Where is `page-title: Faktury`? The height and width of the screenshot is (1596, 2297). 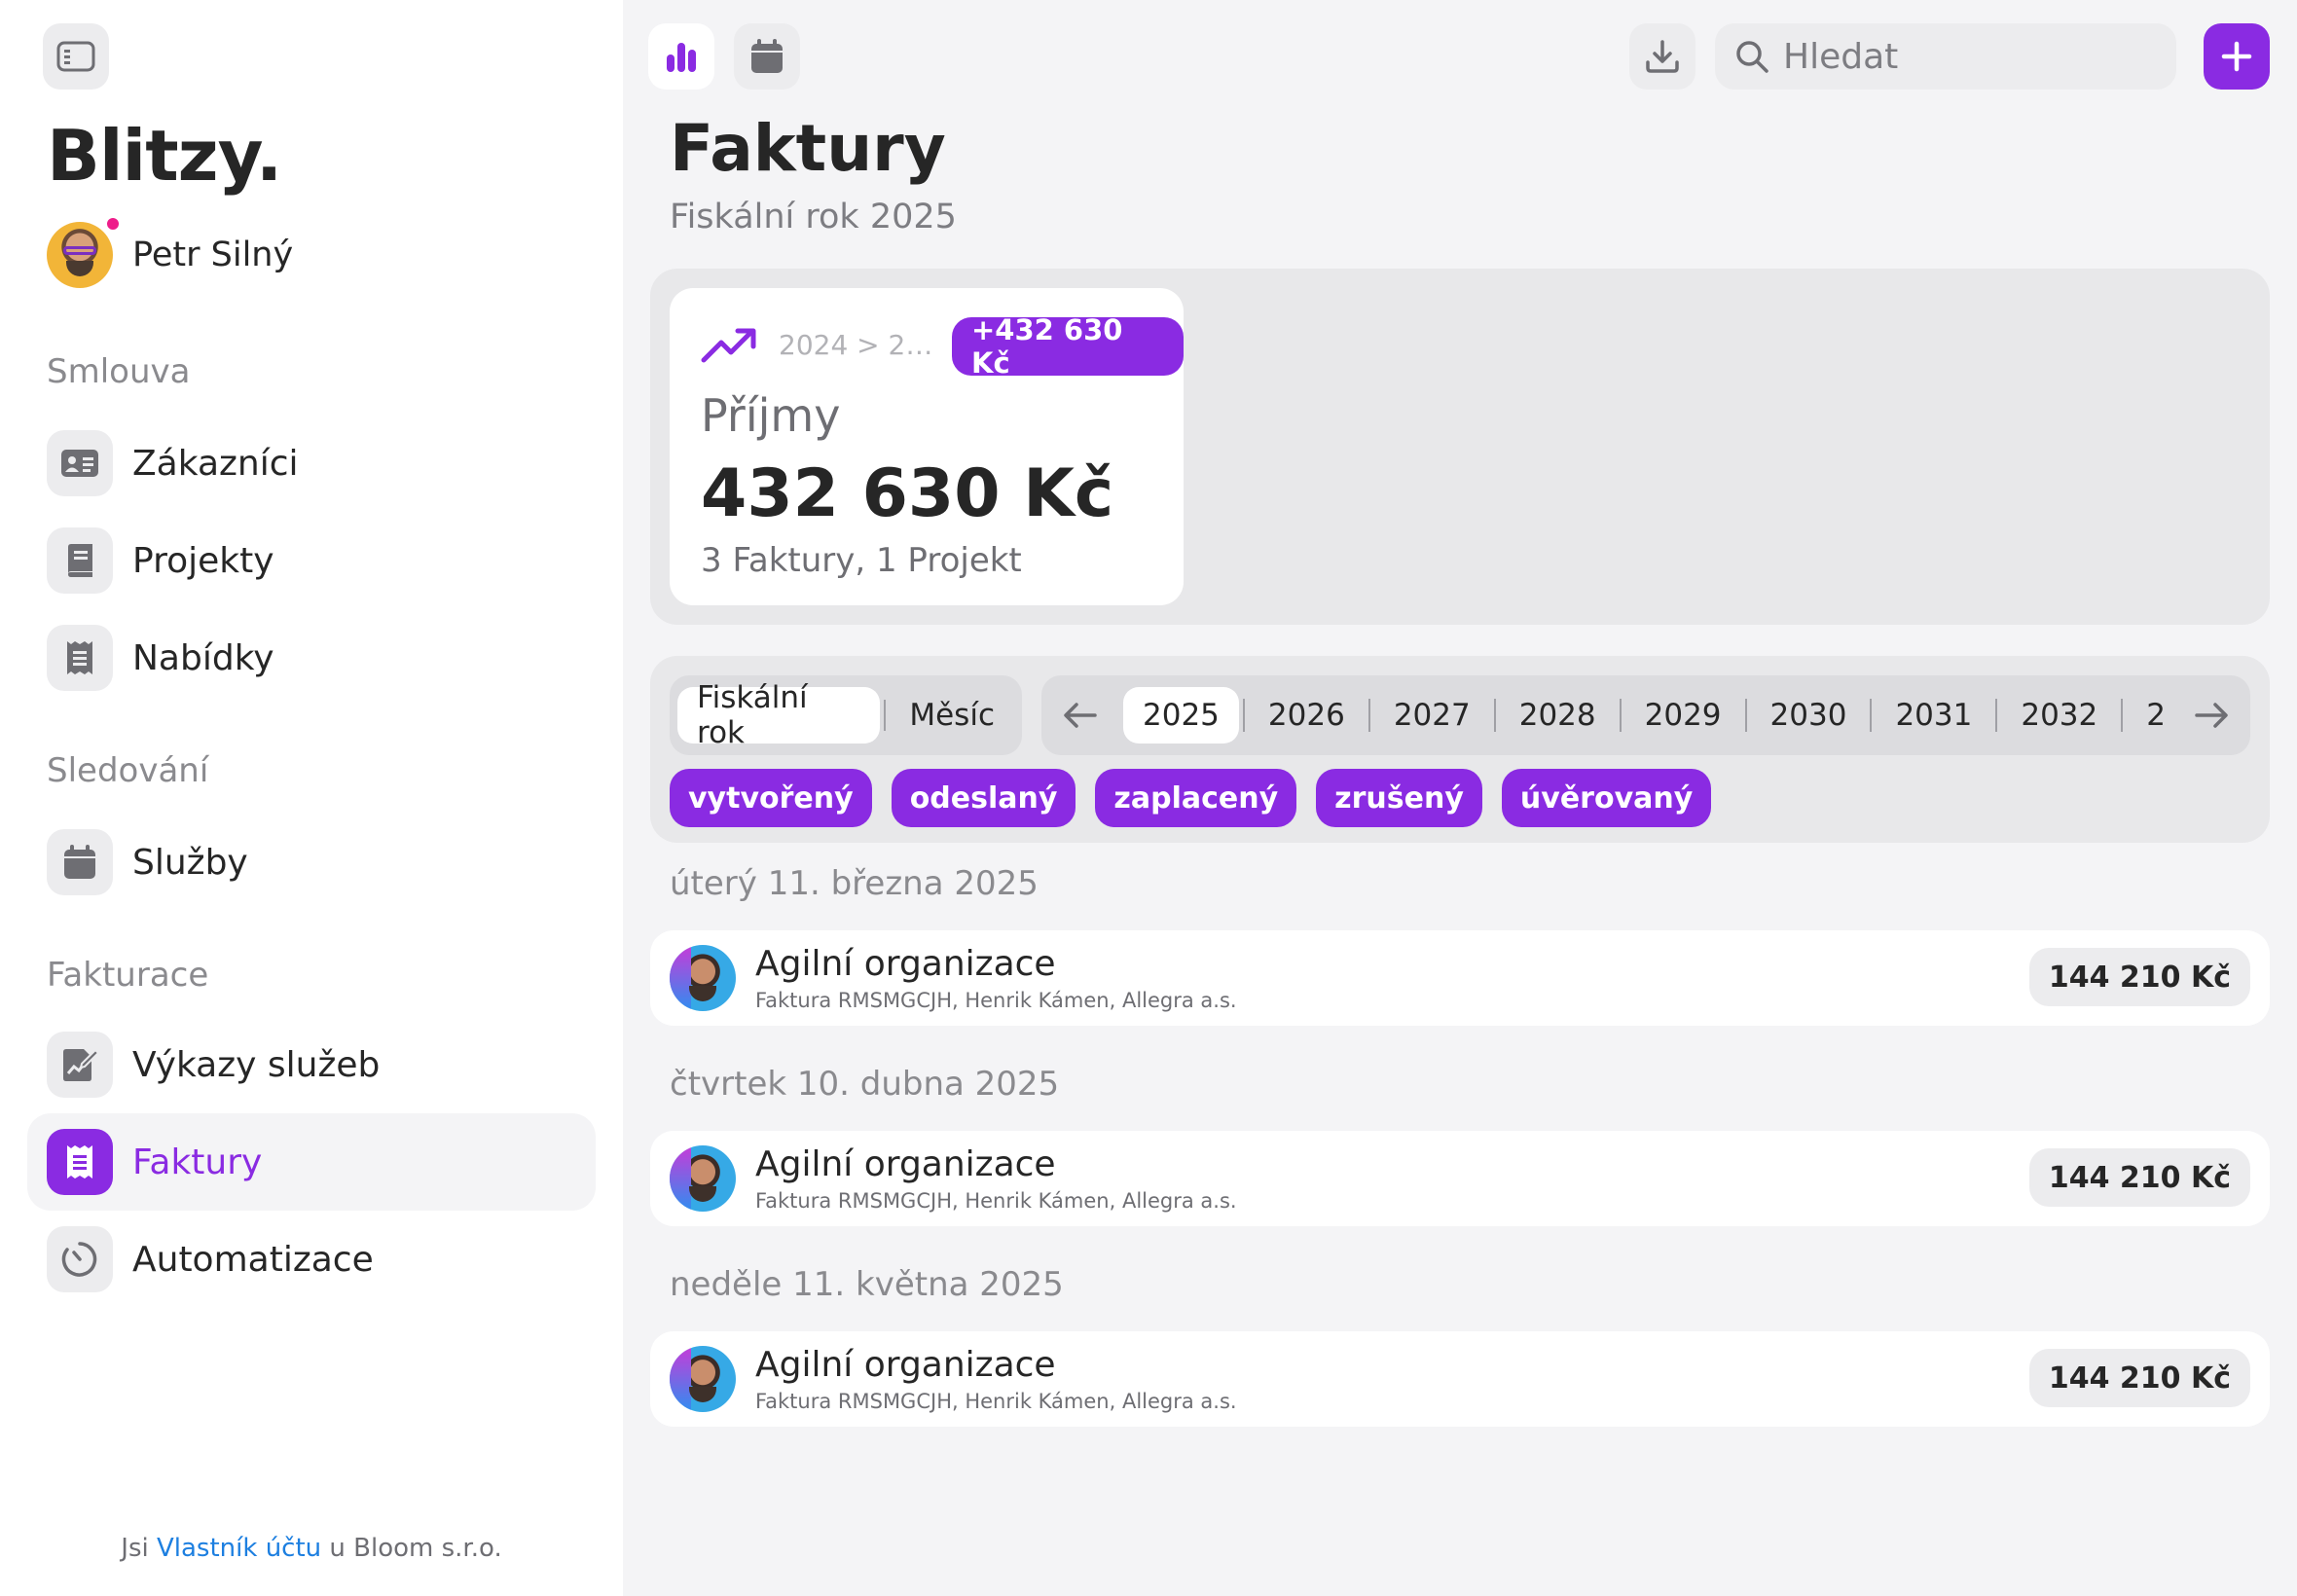 page-title: Faktury is located at coordinates (808, 148).